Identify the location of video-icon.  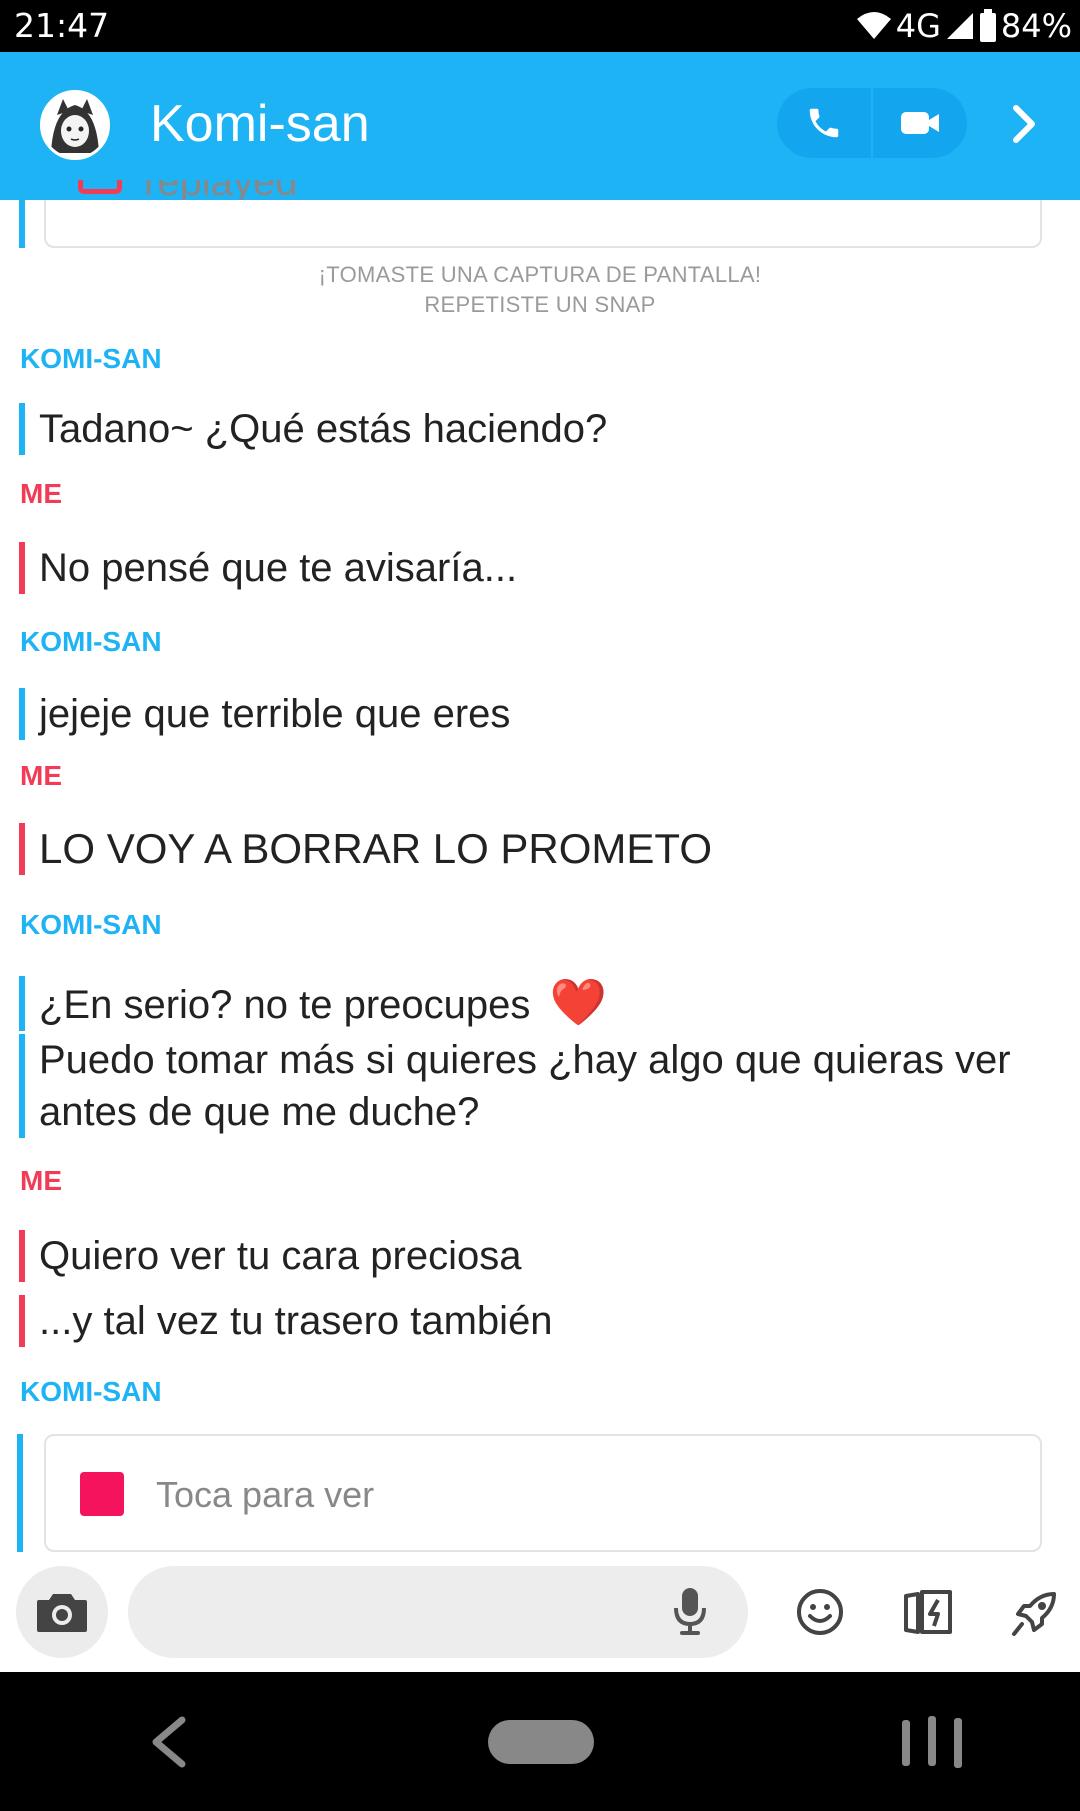
(920, 123).